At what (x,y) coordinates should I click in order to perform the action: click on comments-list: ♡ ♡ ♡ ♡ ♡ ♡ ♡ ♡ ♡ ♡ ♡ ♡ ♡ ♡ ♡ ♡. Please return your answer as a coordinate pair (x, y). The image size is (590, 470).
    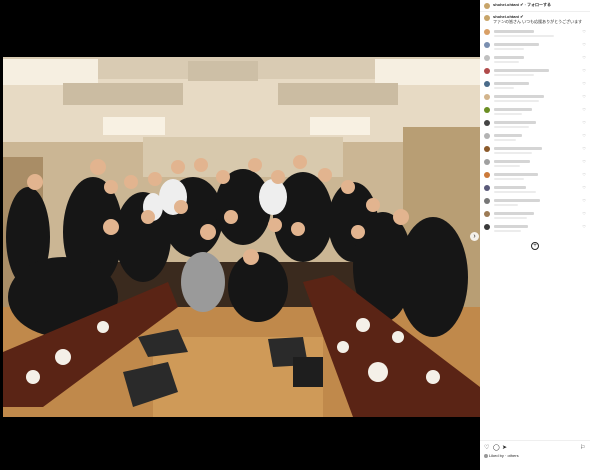
    Looking at the image, I should click on (536, 132).